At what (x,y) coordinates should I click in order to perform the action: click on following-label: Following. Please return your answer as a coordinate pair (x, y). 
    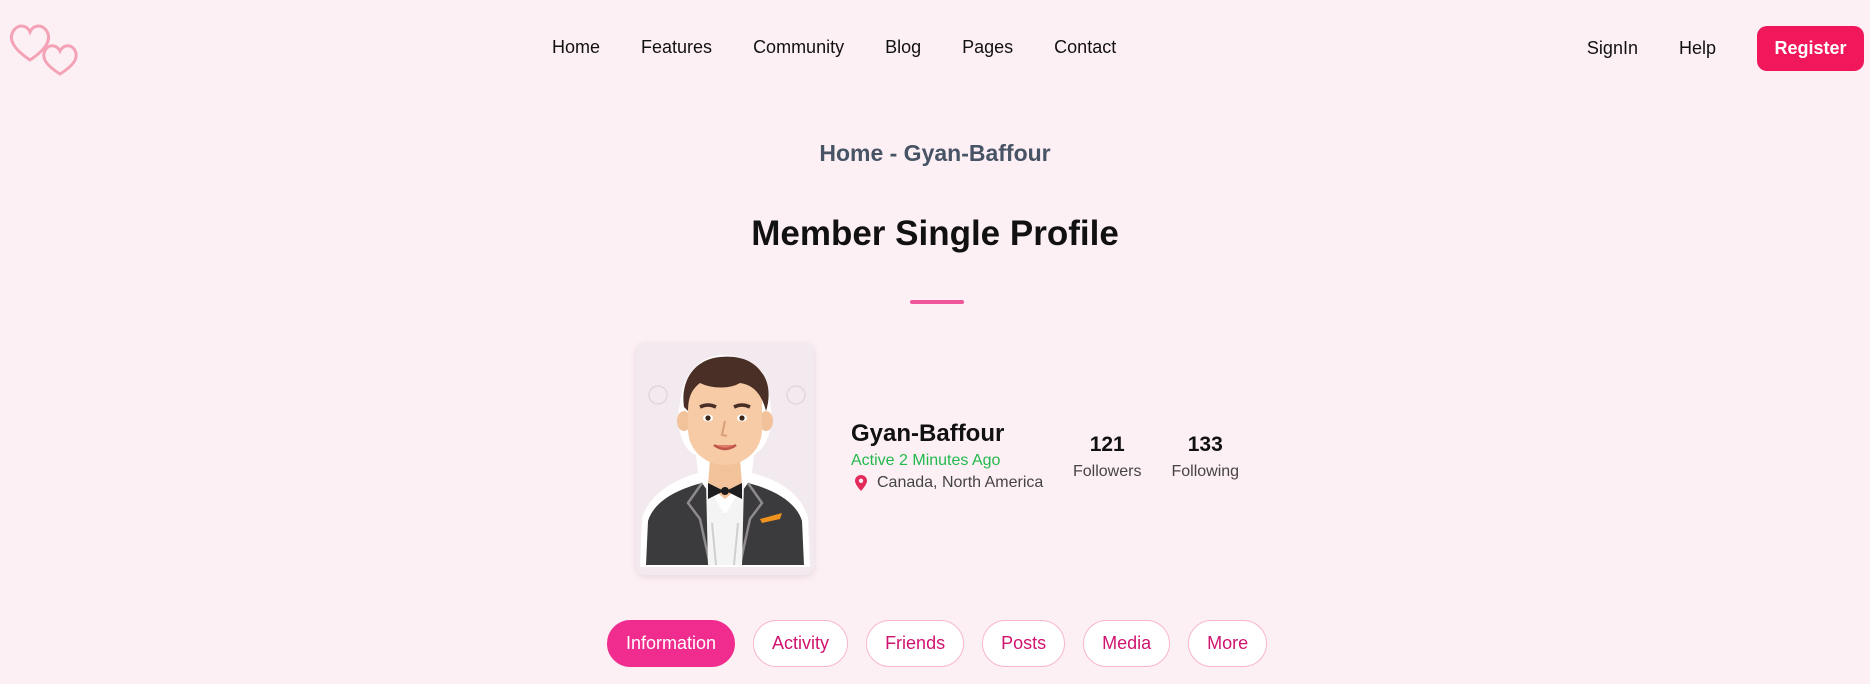
    Looking at the image, I should click on (1205, 471).